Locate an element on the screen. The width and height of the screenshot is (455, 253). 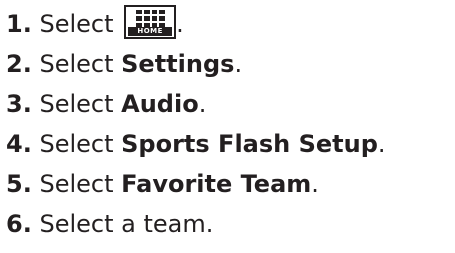
step-3: 3. Select Audio. is located at coordinates (196, 104).